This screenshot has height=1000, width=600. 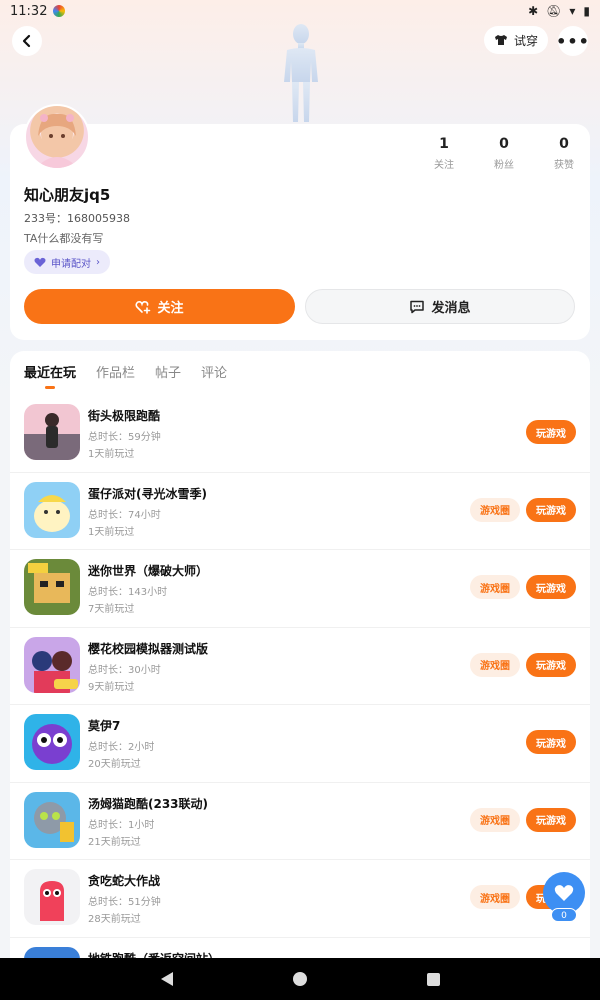 I want to click on game-last-played: 20天前玩过, so click(x=114, y=764).